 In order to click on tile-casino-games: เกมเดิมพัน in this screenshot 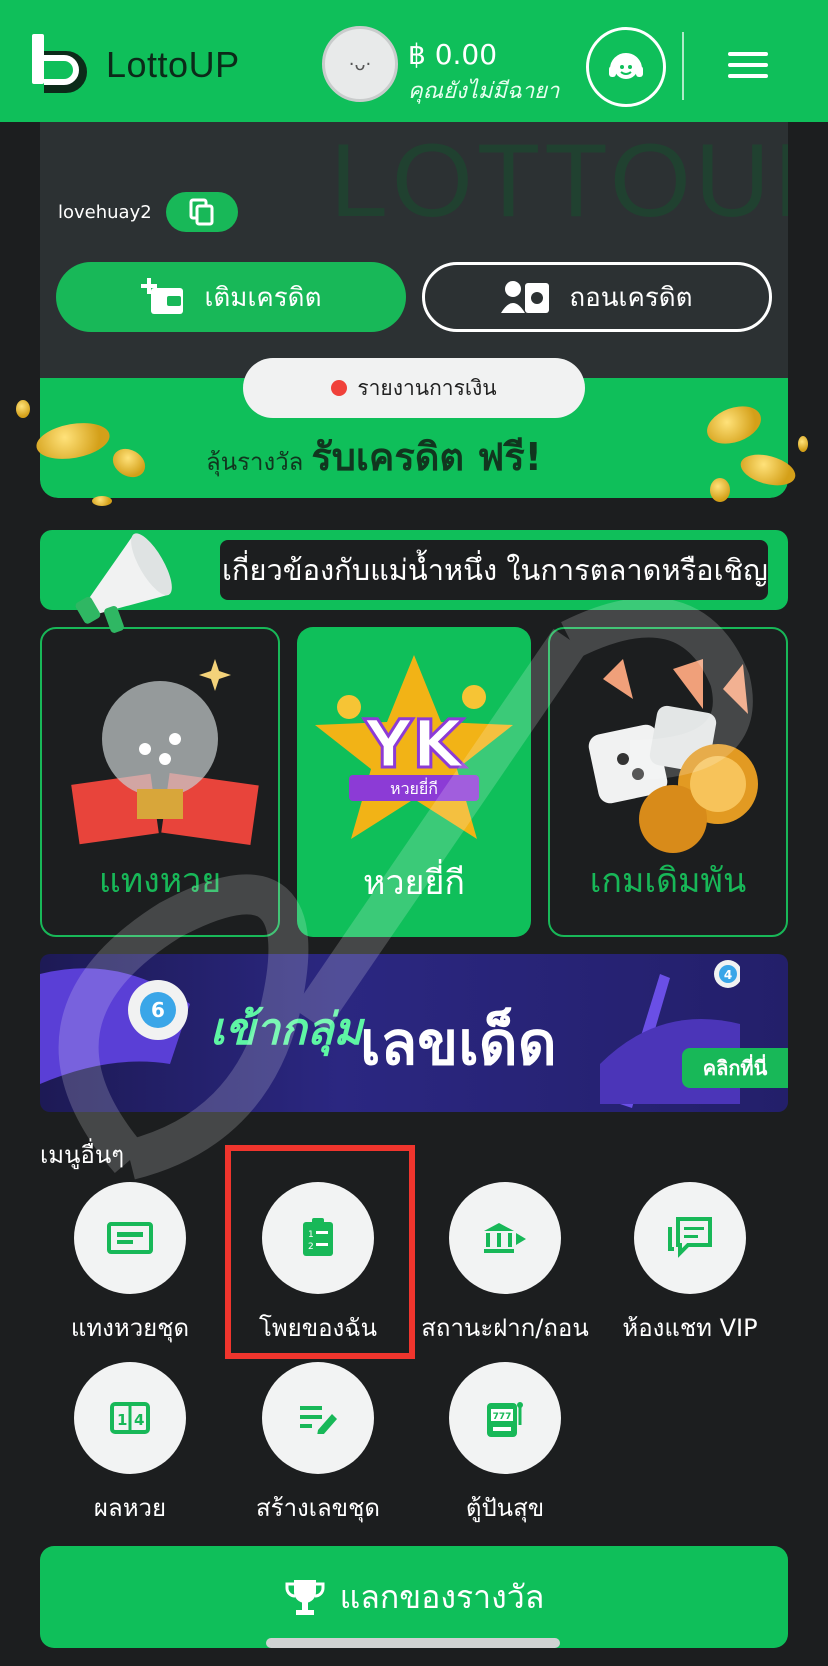, I will do `click(668, 782)`.